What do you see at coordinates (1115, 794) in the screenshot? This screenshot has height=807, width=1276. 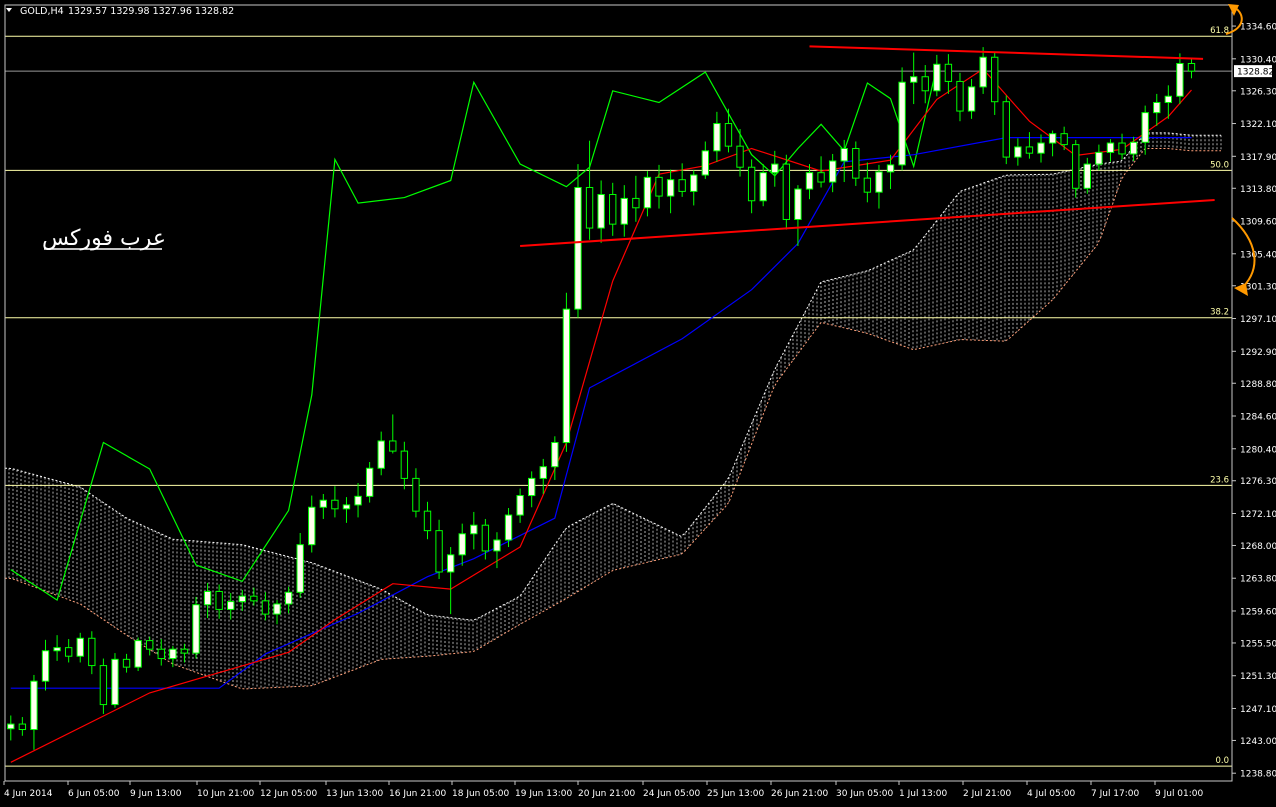 I see `x-tick-label-17: 7 Jul 17:00` at bounding box center [1115, 794].